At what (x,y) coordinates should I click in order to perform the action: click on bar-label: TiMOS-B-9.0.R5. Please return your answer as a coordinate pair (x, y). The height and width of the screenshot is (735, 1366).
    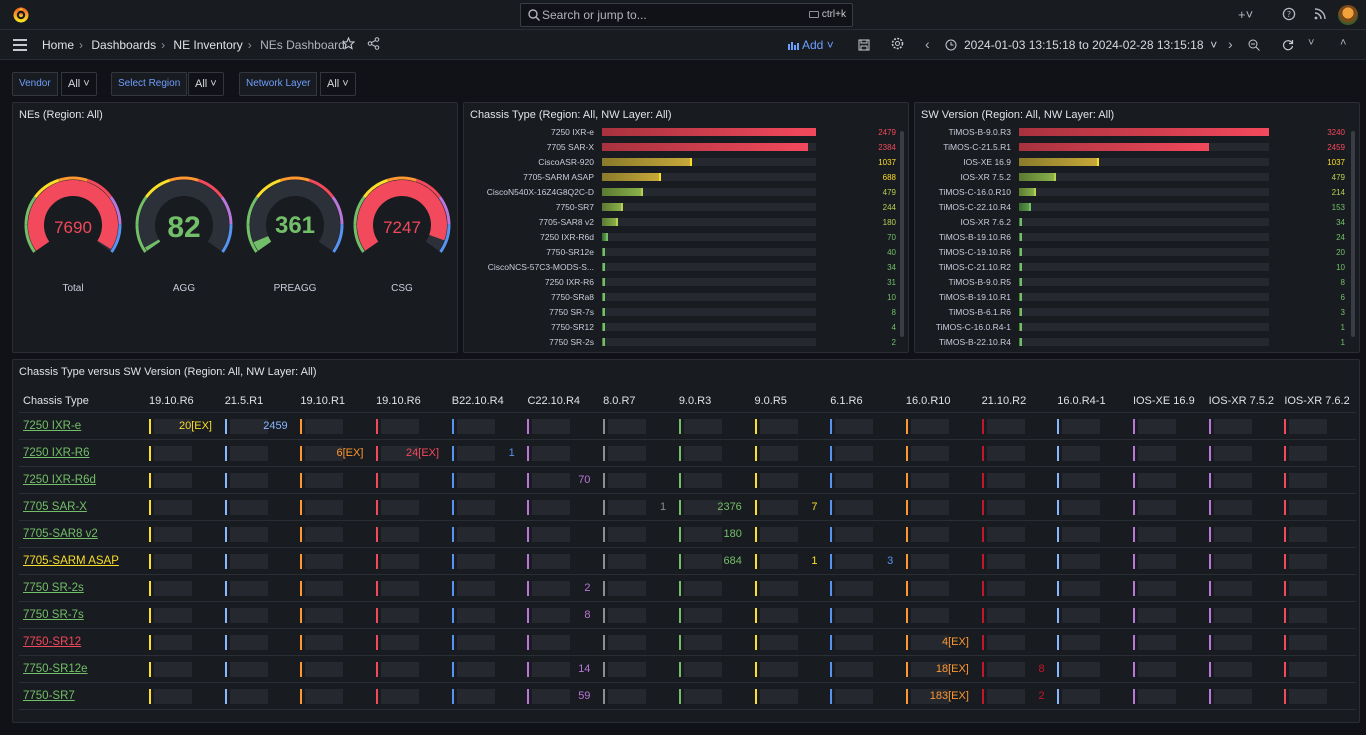
    Looking at the image, I should click on (979, 282).